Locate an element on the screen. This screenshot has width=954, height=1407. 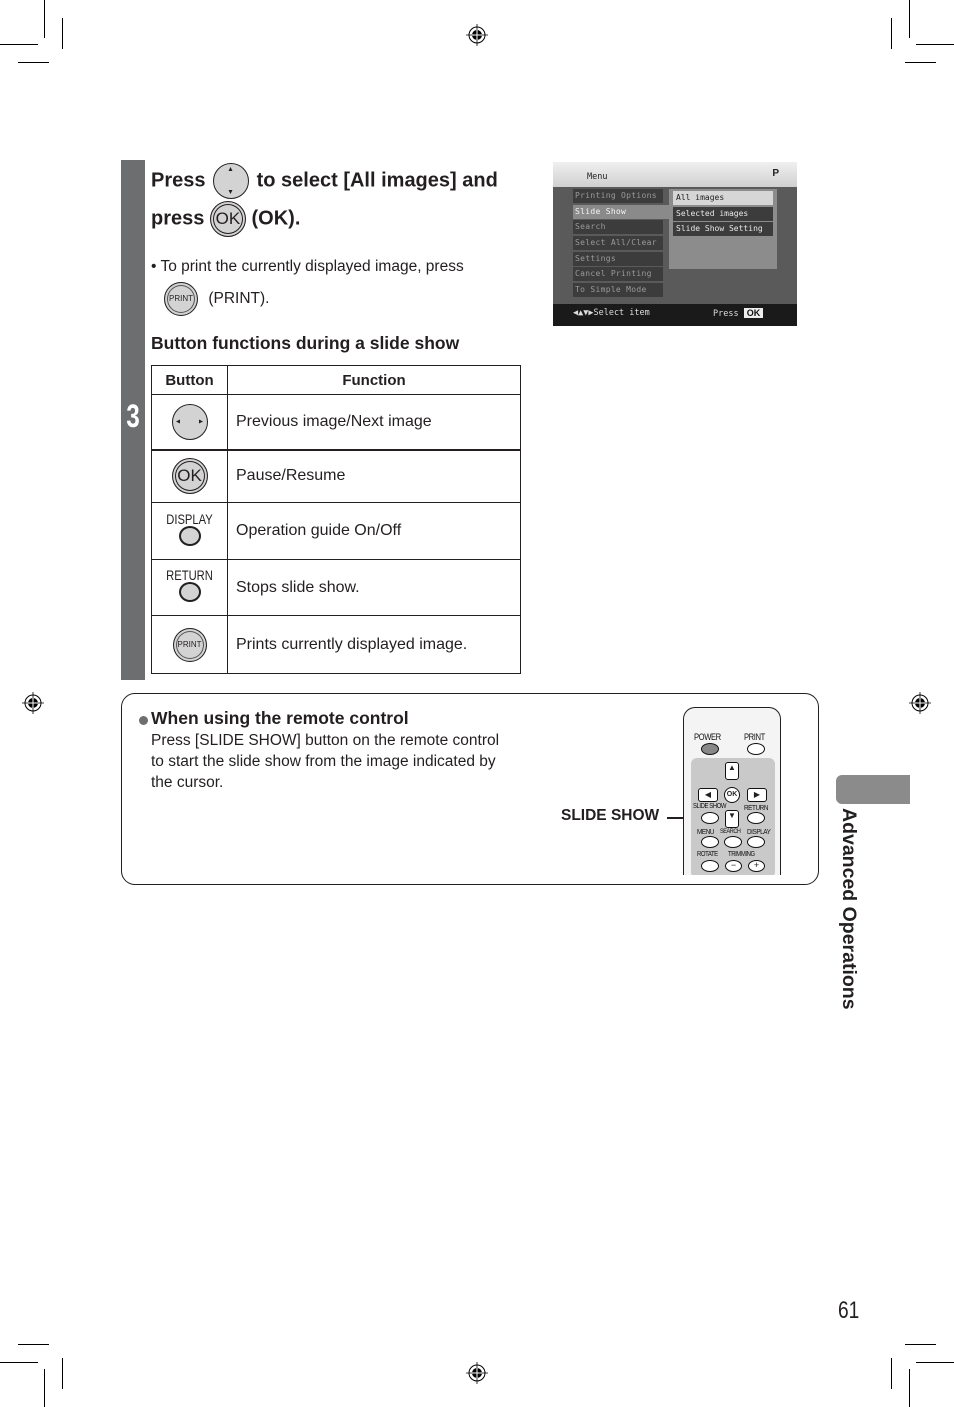
trimming-minus-button: − is located at coordinates (733, 866).